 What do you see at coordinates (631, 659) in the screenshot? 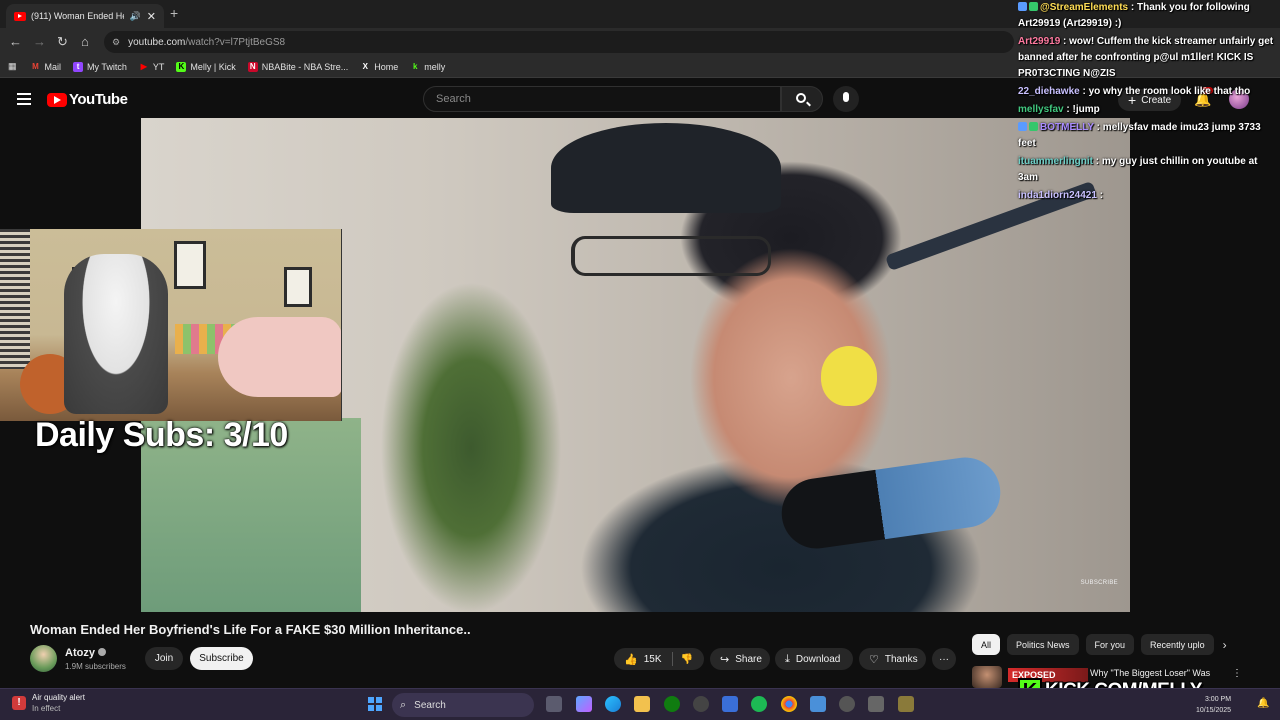
I see `thumbs-up-icon: 👍` at bounding box center [631, 659].